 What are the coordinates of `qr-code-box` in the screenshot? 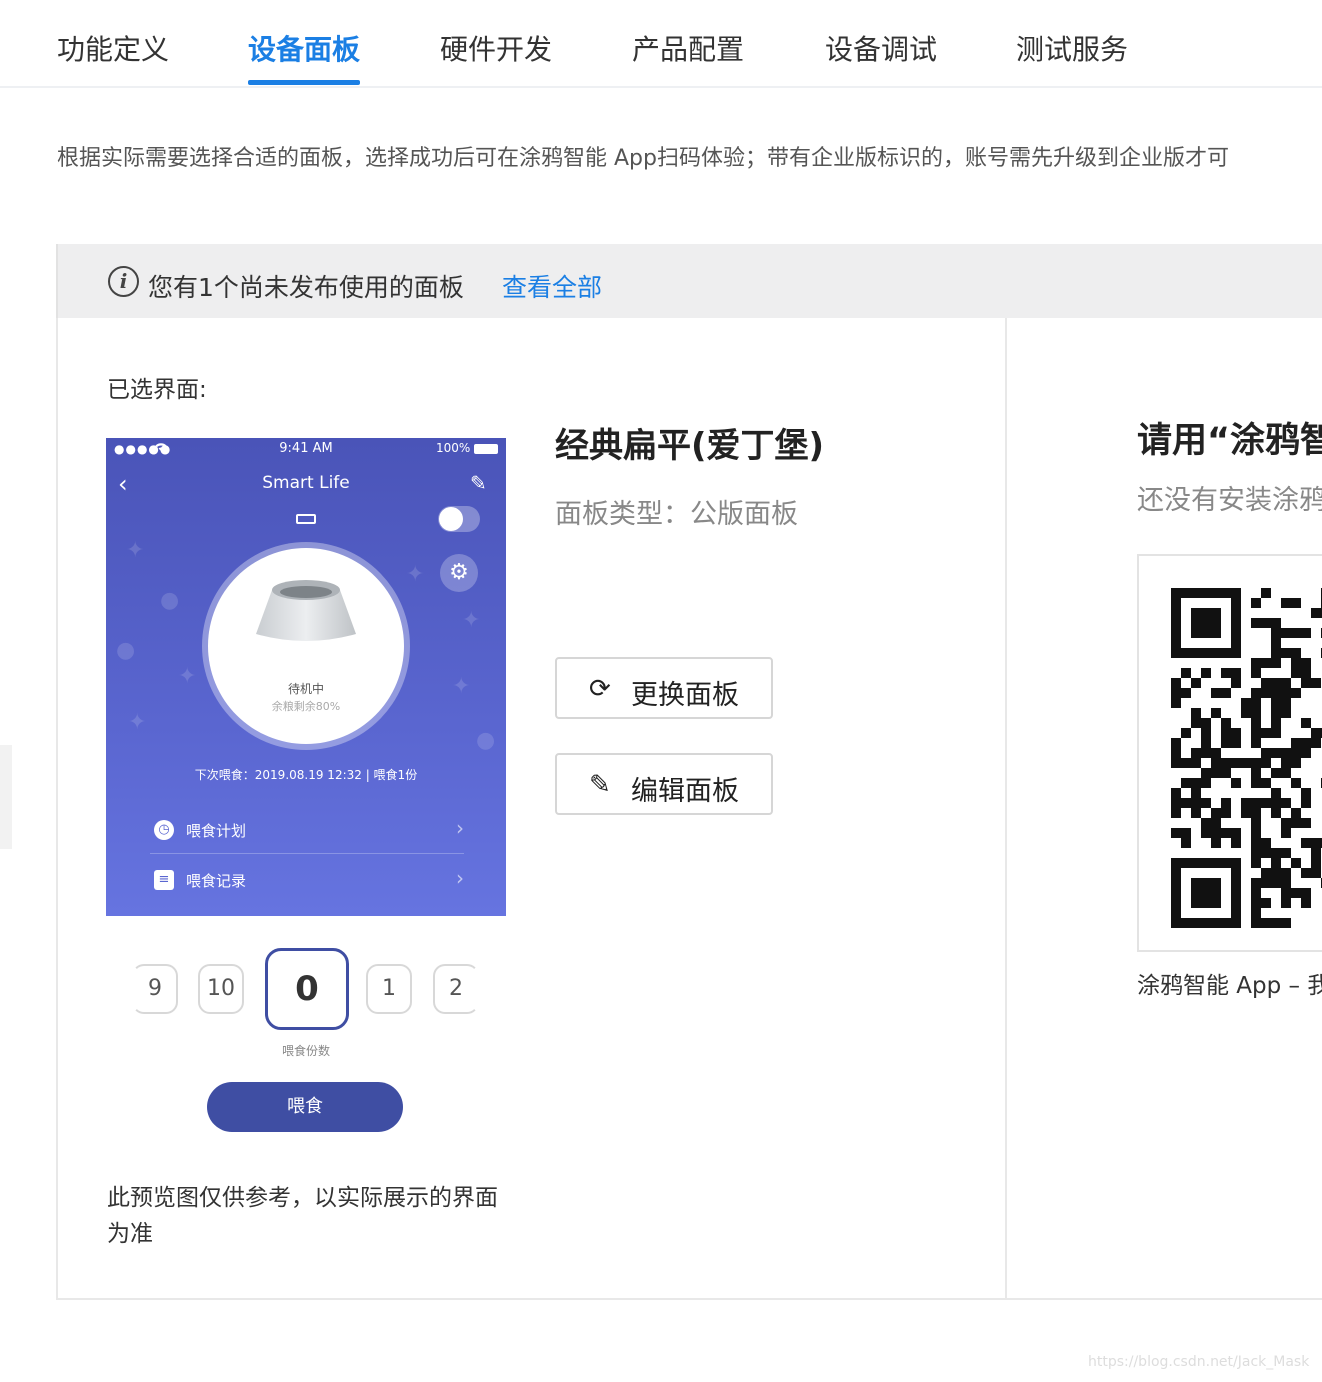 It's located at (1229, 753).